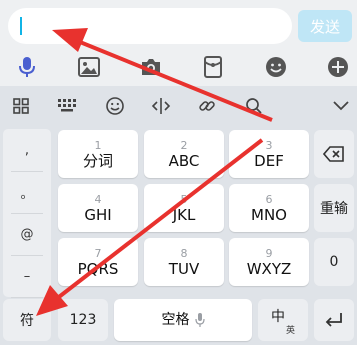 The width and height of the screenshot is (357, 345). I want to click on symbol-key: –, so click(27, 276).